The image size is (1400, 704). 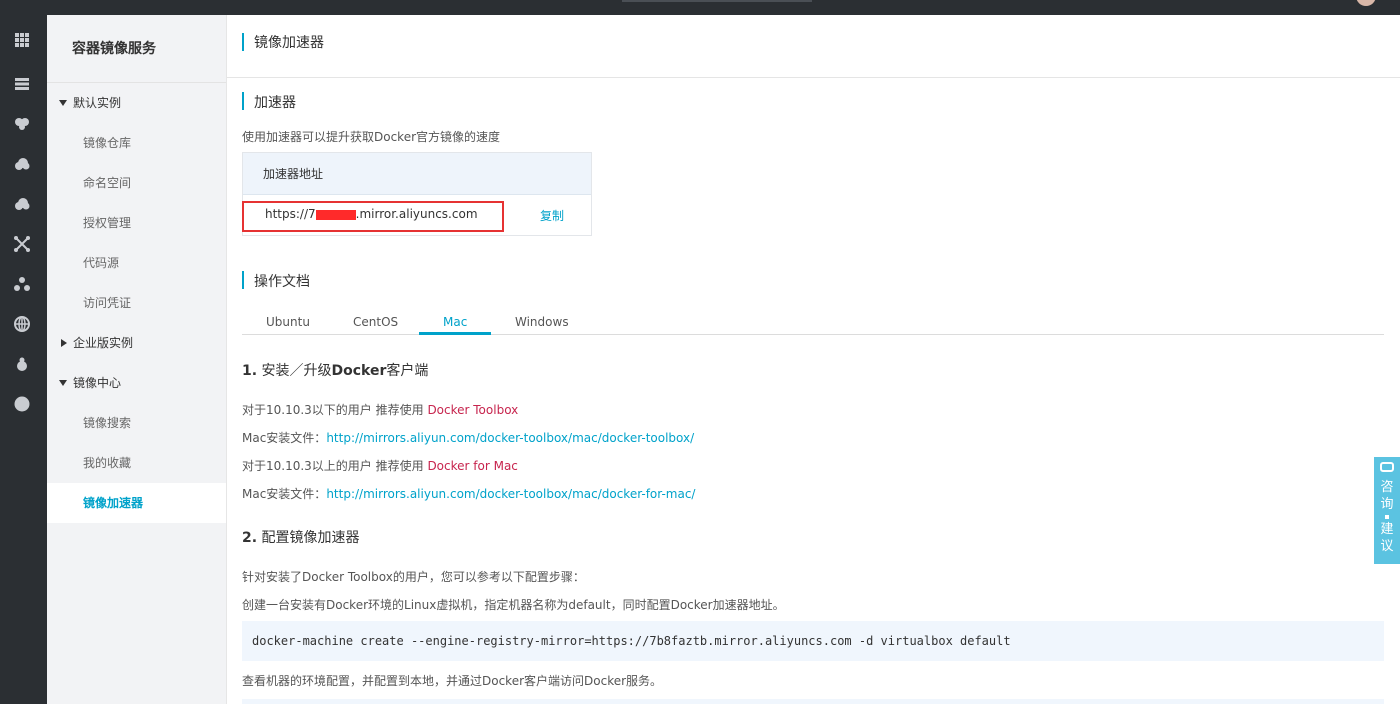 I want to click on line-text: 对于10.10.3以下的用户 推荐使用, so click(x=335, y=410).